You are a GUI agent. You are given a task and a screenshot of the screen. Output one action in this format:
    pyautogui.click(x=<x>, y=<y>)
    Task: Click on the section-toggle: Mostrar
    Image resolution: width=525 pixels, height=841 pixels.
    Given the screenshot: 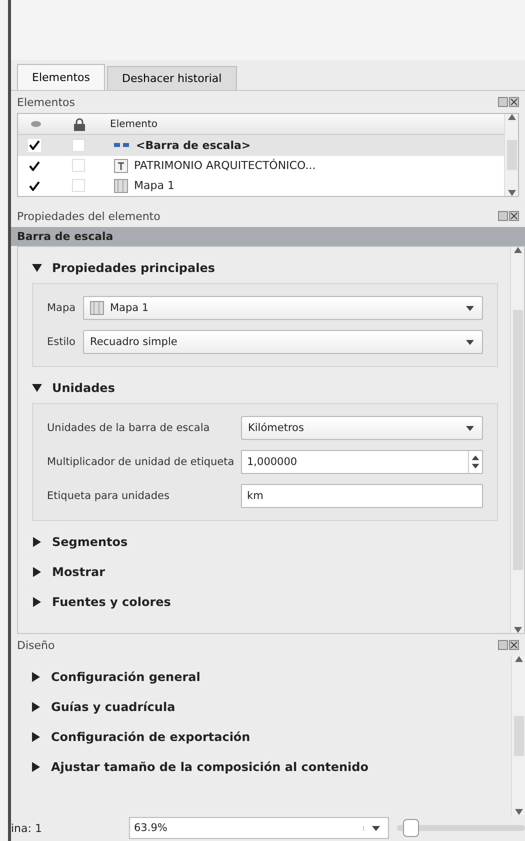 What is the action you would take?
    pyautogui.click(x=265, y=572)
    